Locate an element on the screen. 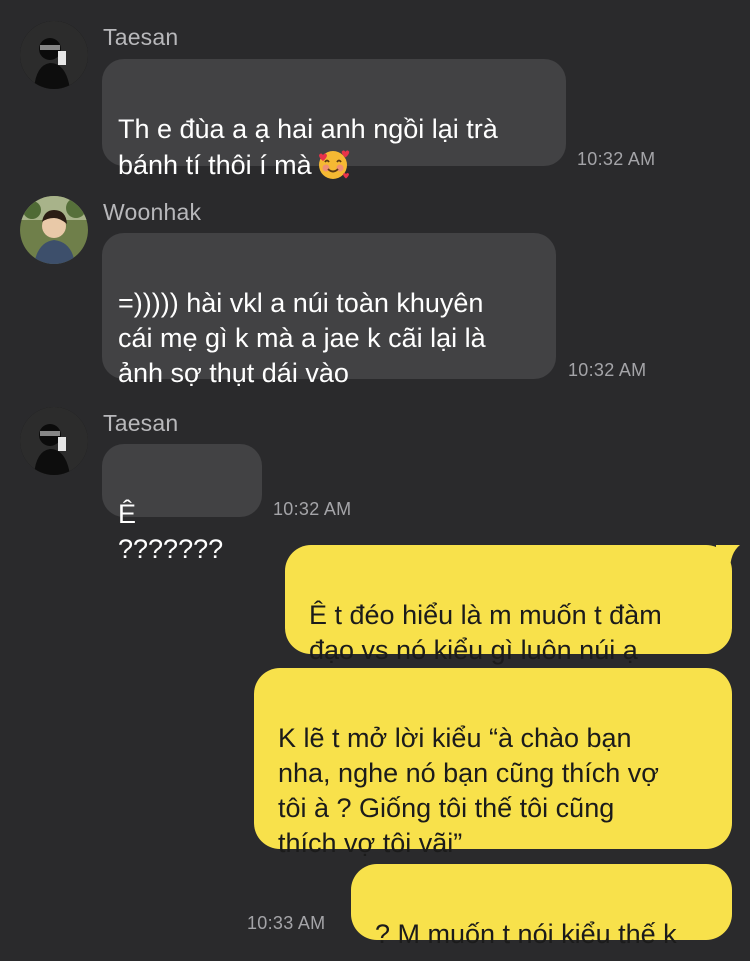  bubble-tail is located at coordinates (728, 558).